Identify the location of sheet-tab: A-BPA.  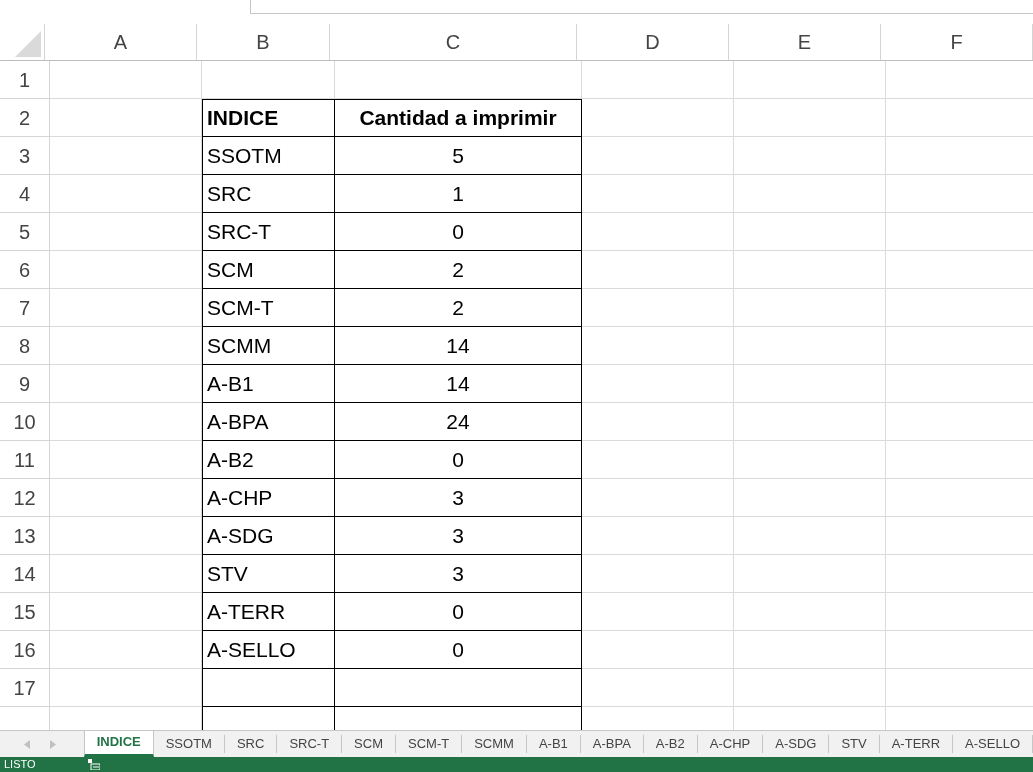
(611, 744).